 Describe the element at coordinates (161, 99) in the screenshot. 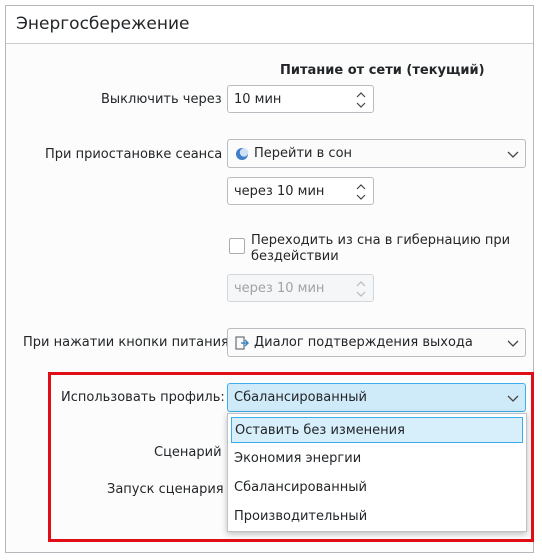

I see `turn-off-label: Выключить через` at that location.